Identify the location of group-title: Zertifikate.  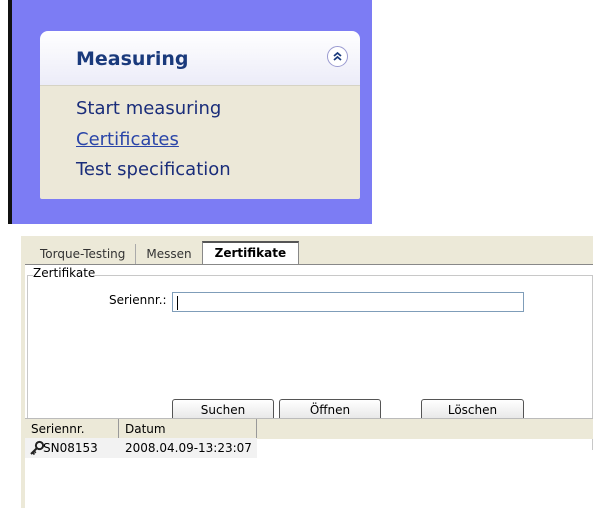
(64, 273).